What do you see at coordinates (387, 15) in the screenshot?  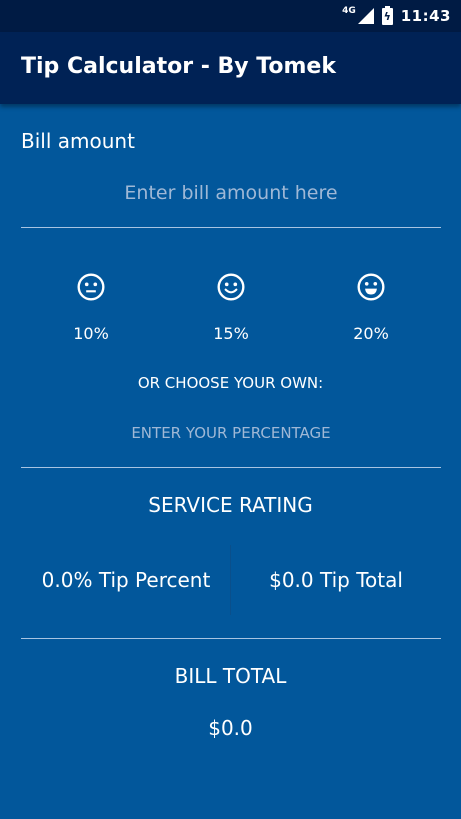 I see `battery-charging-icon: ϟ` at bounding box center [387, 15].